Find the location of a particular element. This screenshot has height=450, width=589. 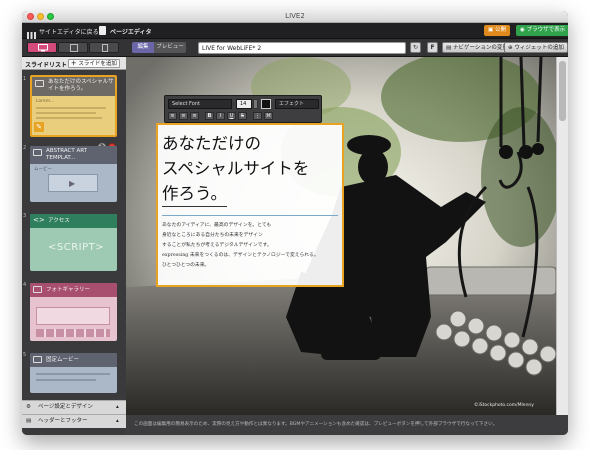

desktop-view-button is located at coordinates (42, 47).